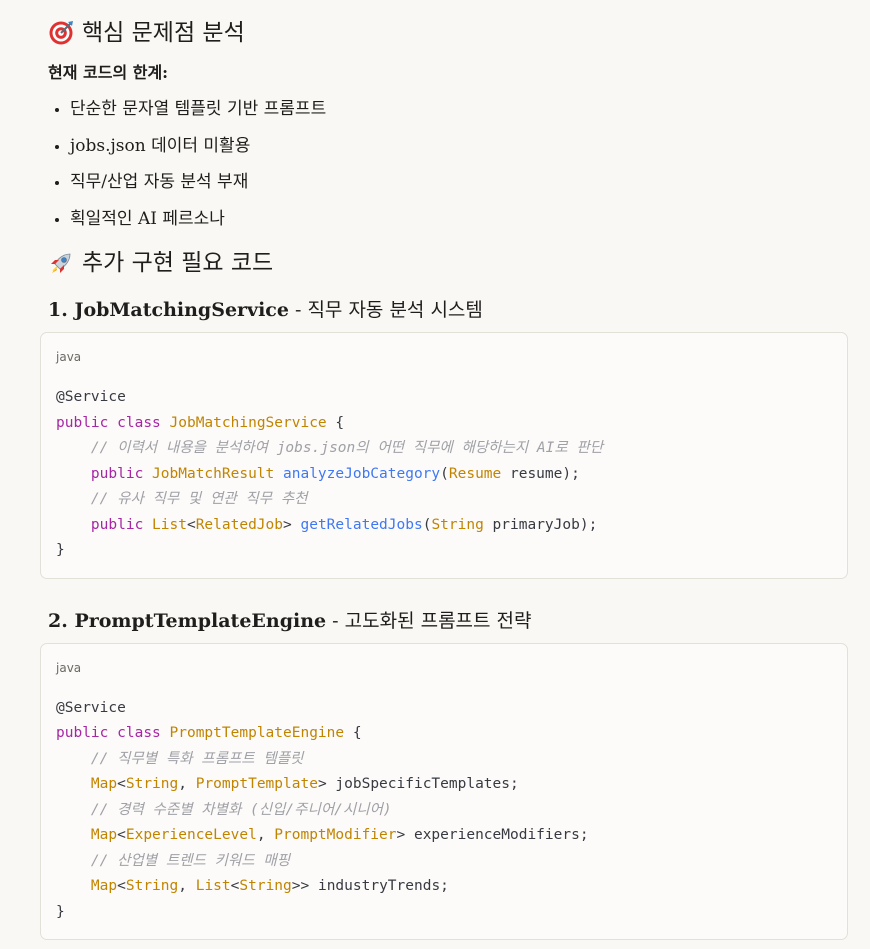 Image resolution: width=870 pixels, height=949 pixels. What do you see at coordinates (61, 263) in the screenshot?
I see `rocket-icon` at bounding box center [61, 263].